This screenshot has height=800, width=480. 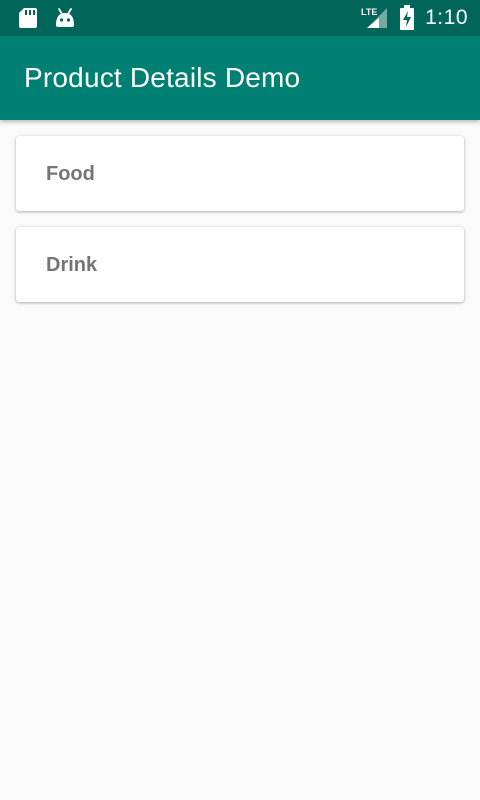 What do you see at coordinates (162, 77) in the screenshot?
I see `app-title: Product Details Demo` at bounding box center [162, 77].